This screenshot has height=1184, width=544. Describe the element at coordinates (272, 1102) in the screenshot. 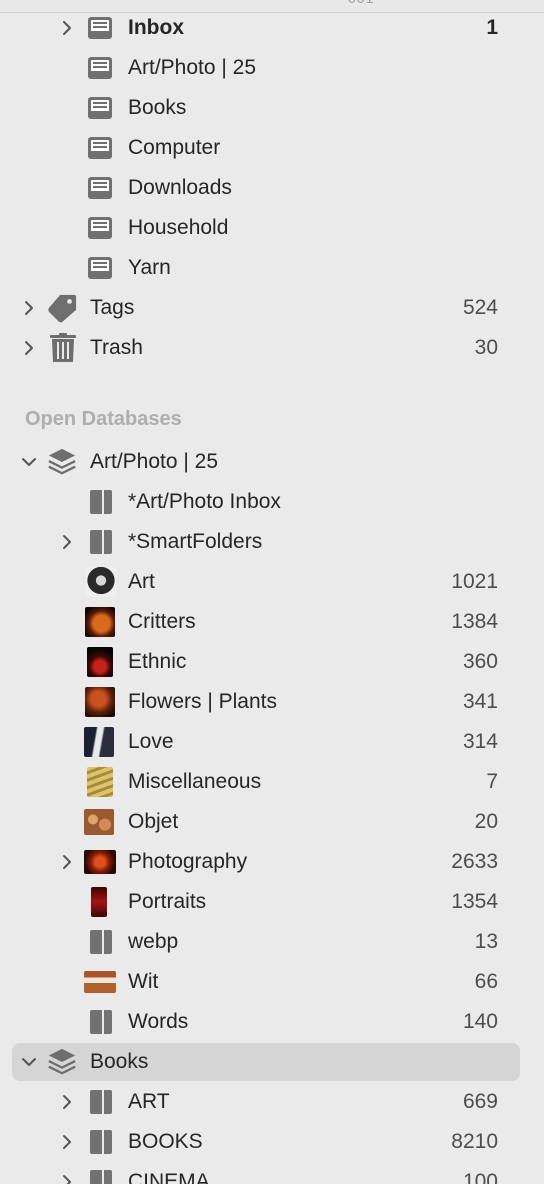

I see `db-item-art-folder: ART 669` at that location.